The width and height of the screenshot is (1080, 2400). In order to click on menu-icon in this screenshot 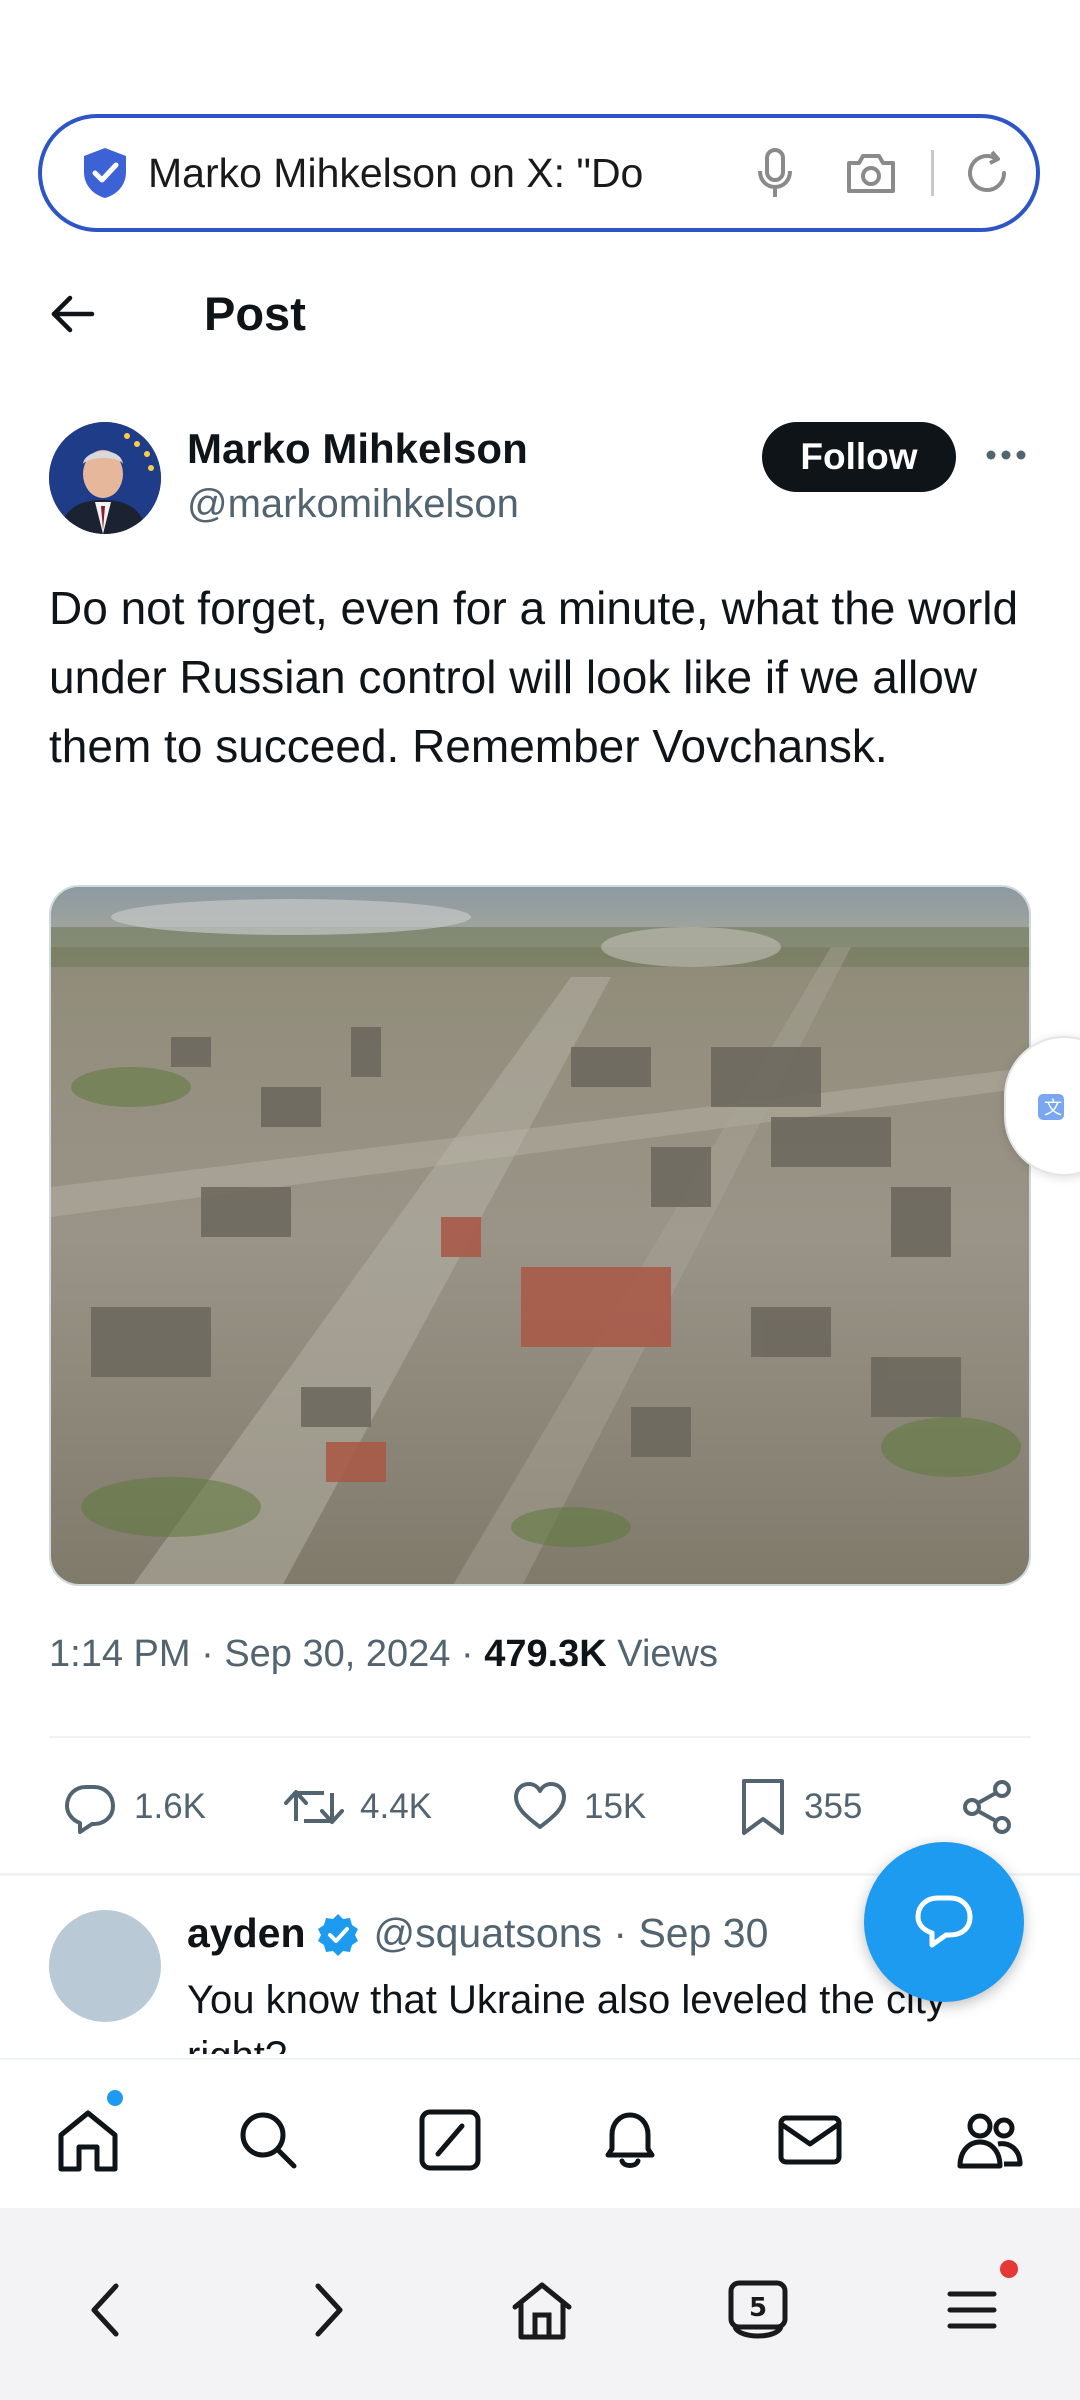, I will do `click(972, 2310)`.